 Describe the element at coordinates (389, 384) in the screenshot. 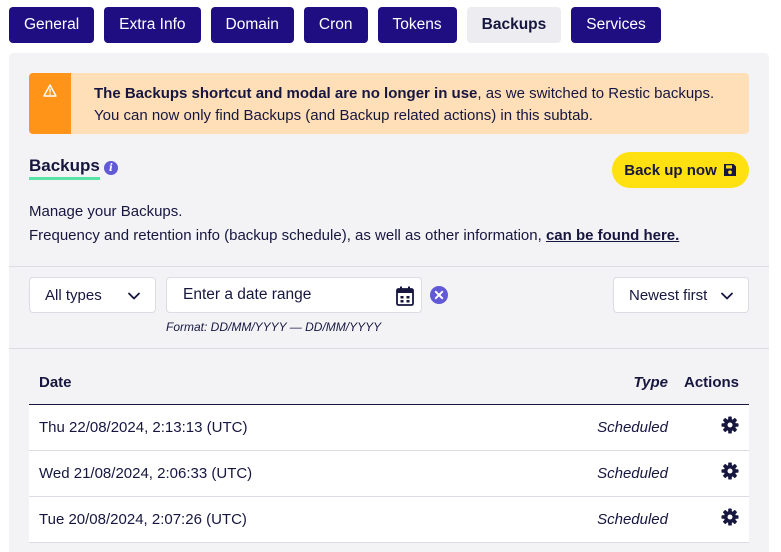

I see `table-header: Date Type Actions` at that location.